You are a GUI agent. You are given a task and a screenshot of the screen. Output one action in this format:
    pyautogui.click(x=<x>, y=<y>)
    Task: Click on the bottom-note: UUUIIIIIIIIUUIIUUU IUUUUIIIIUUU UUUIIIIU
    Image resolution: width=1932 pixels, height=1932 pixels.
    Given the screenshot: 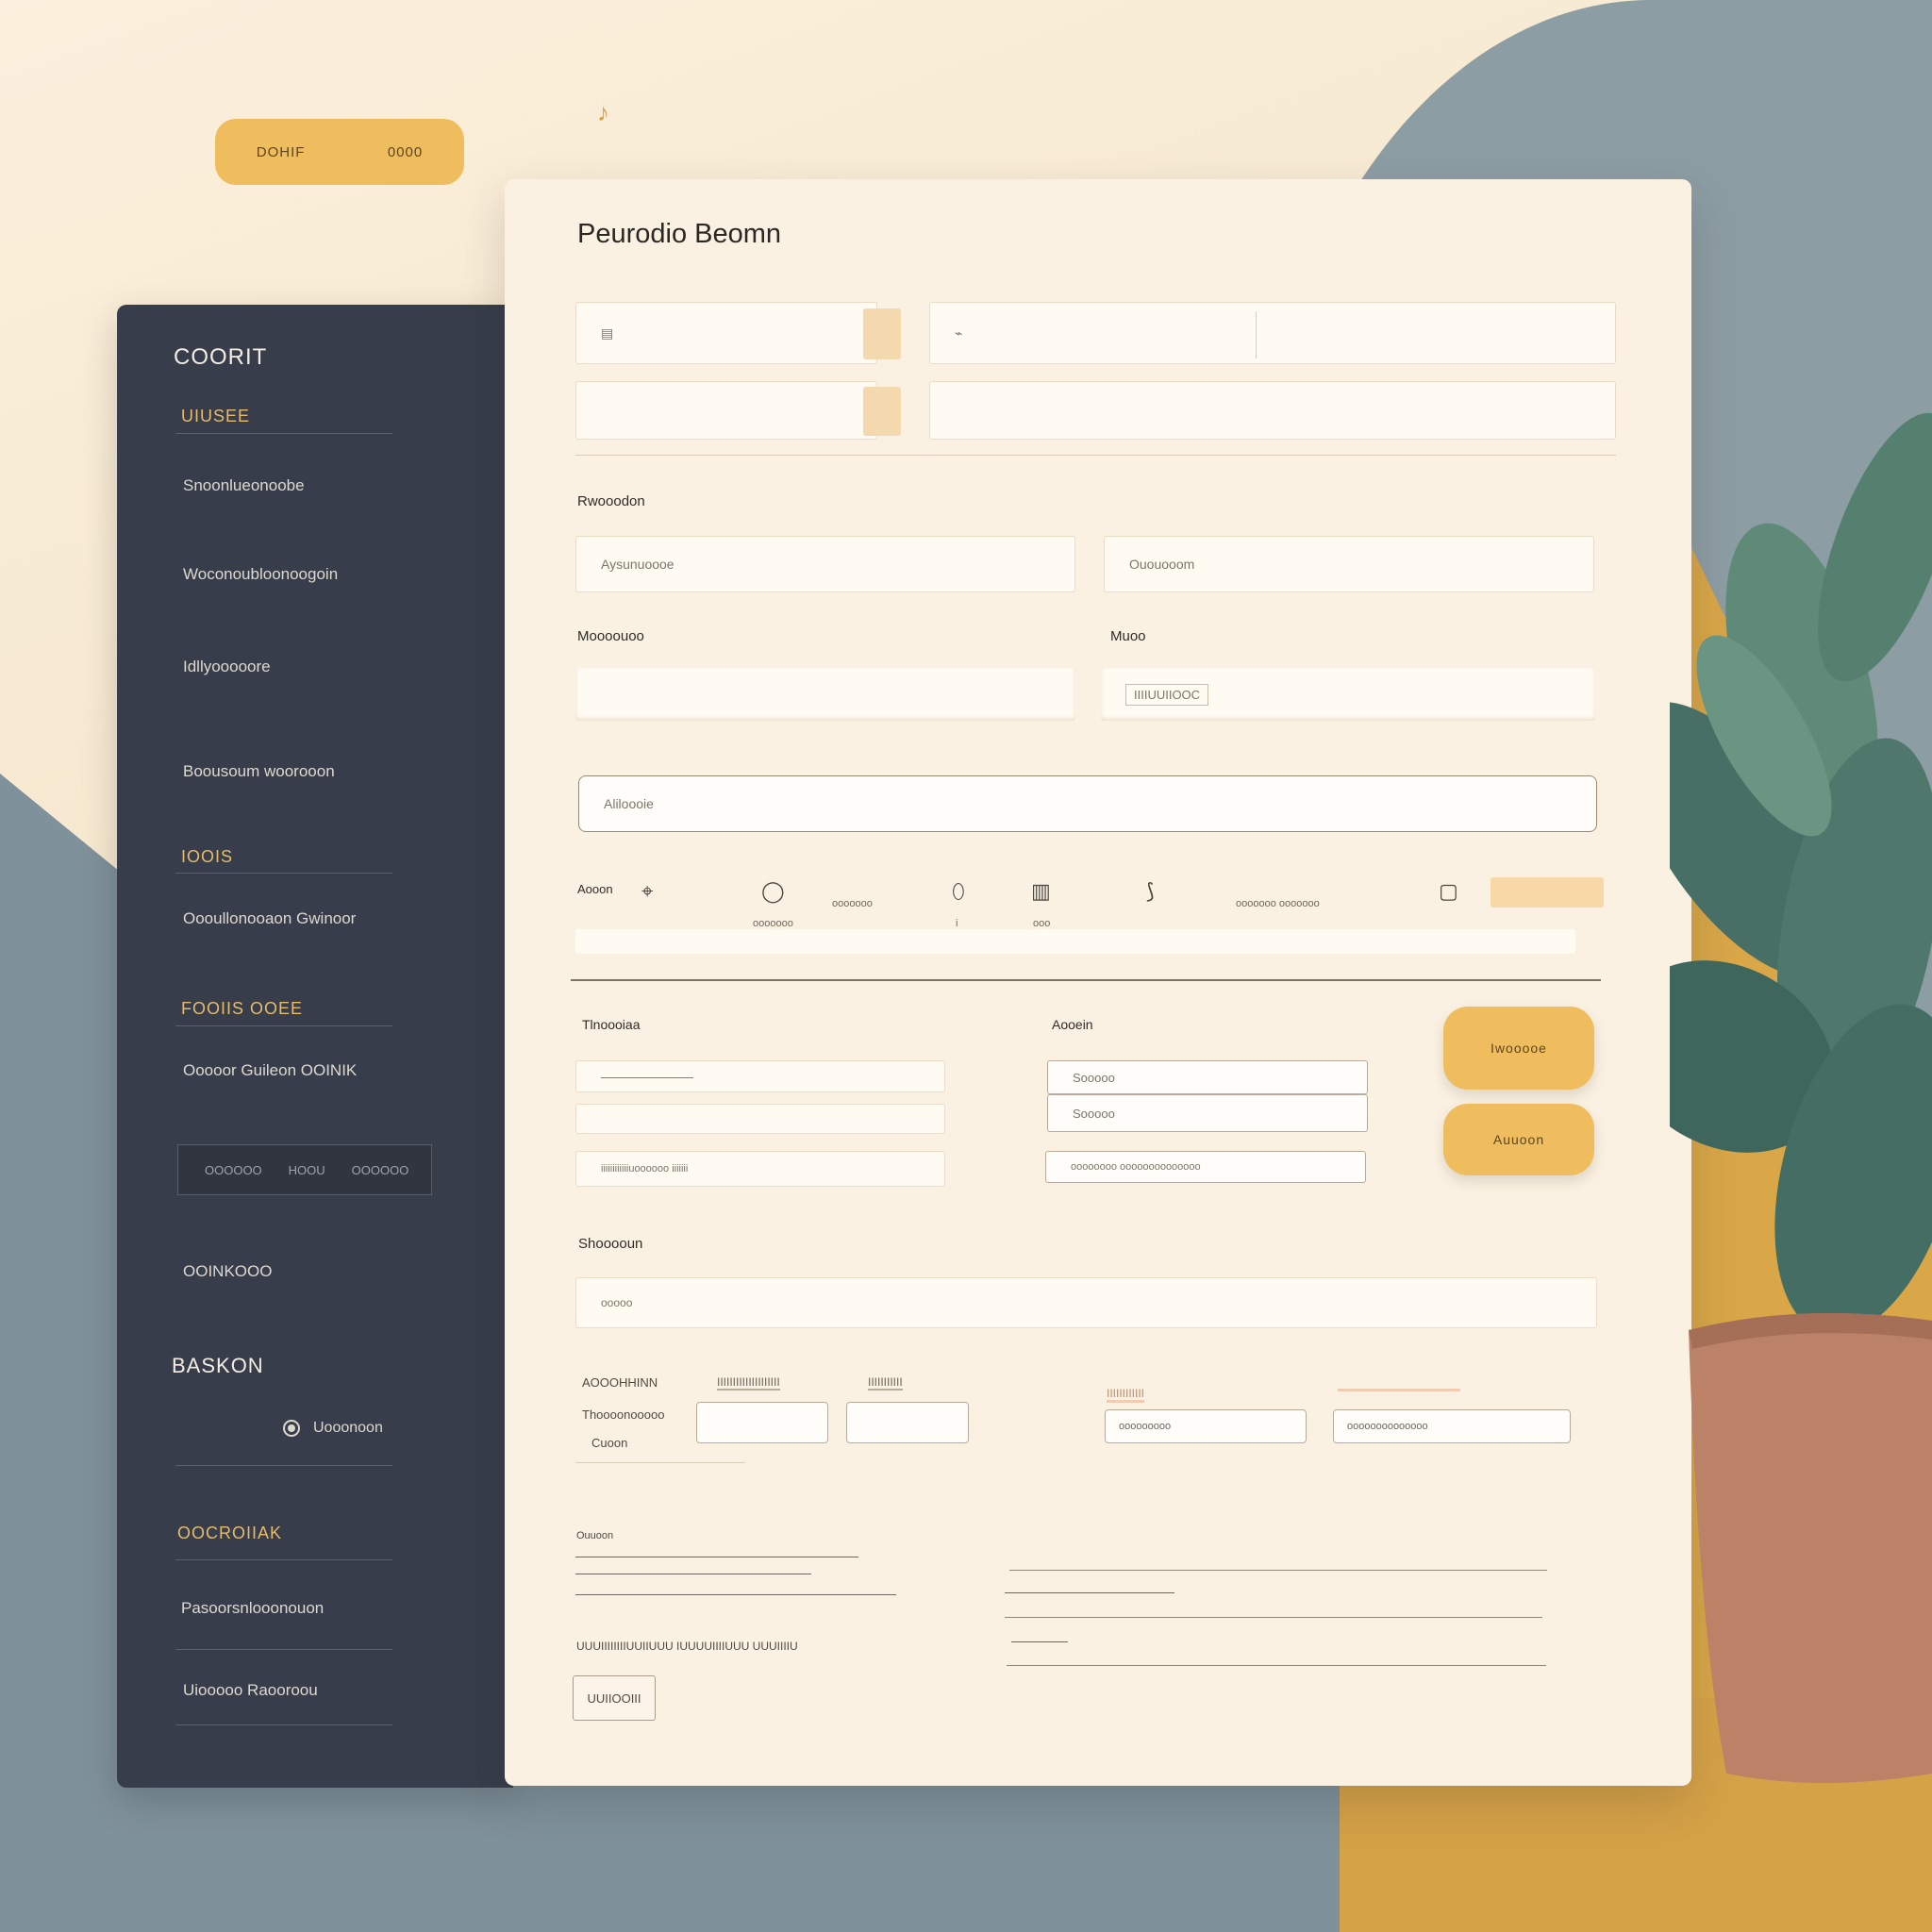 What is the action you would take?
    pyautogui.click(x=687, y=1647)
    